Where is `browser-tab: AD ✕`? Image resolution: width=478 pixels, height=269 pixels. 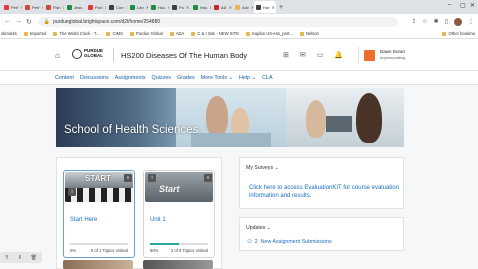 browser-tab: AD ✕ is located at coordinates (222, 7).